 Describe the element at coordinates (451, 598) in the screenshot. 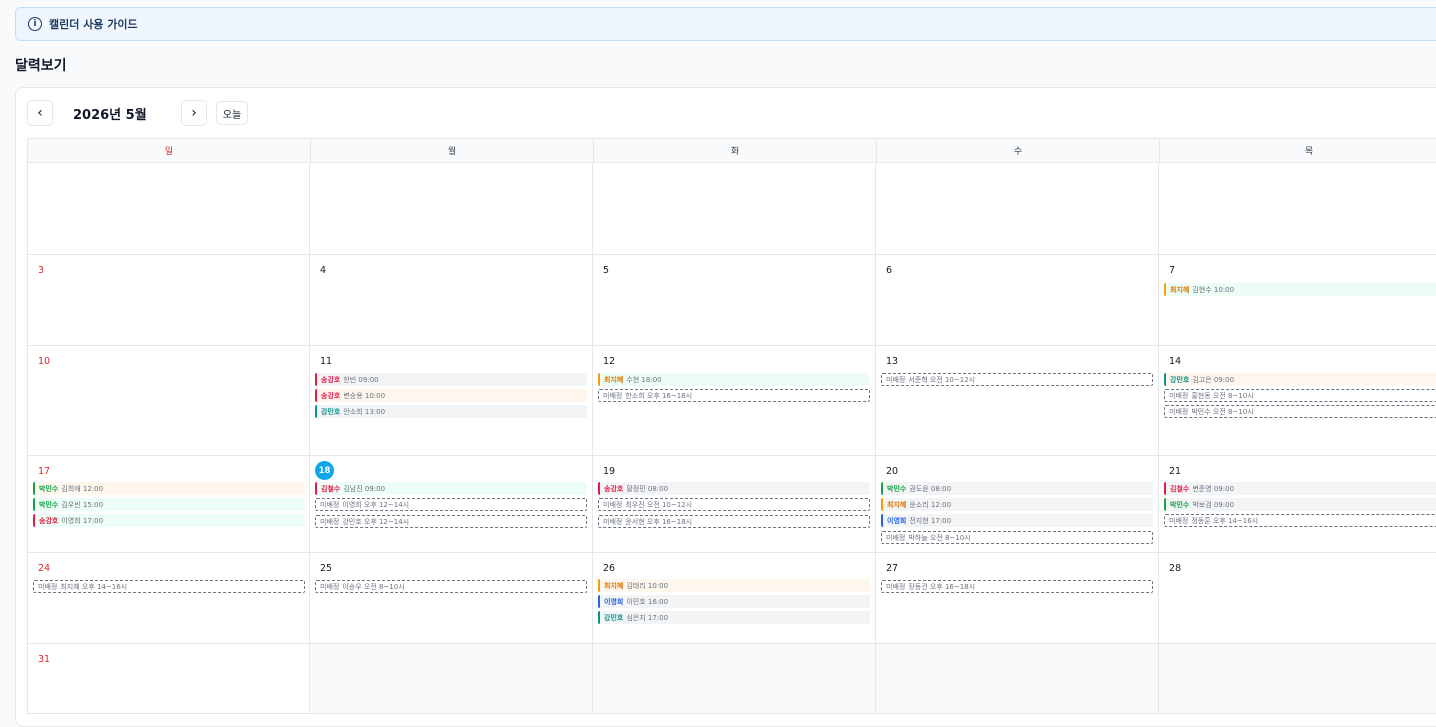

I see `day-cell-25: 25 미배정 이승우 오전 8~10시` at that location.